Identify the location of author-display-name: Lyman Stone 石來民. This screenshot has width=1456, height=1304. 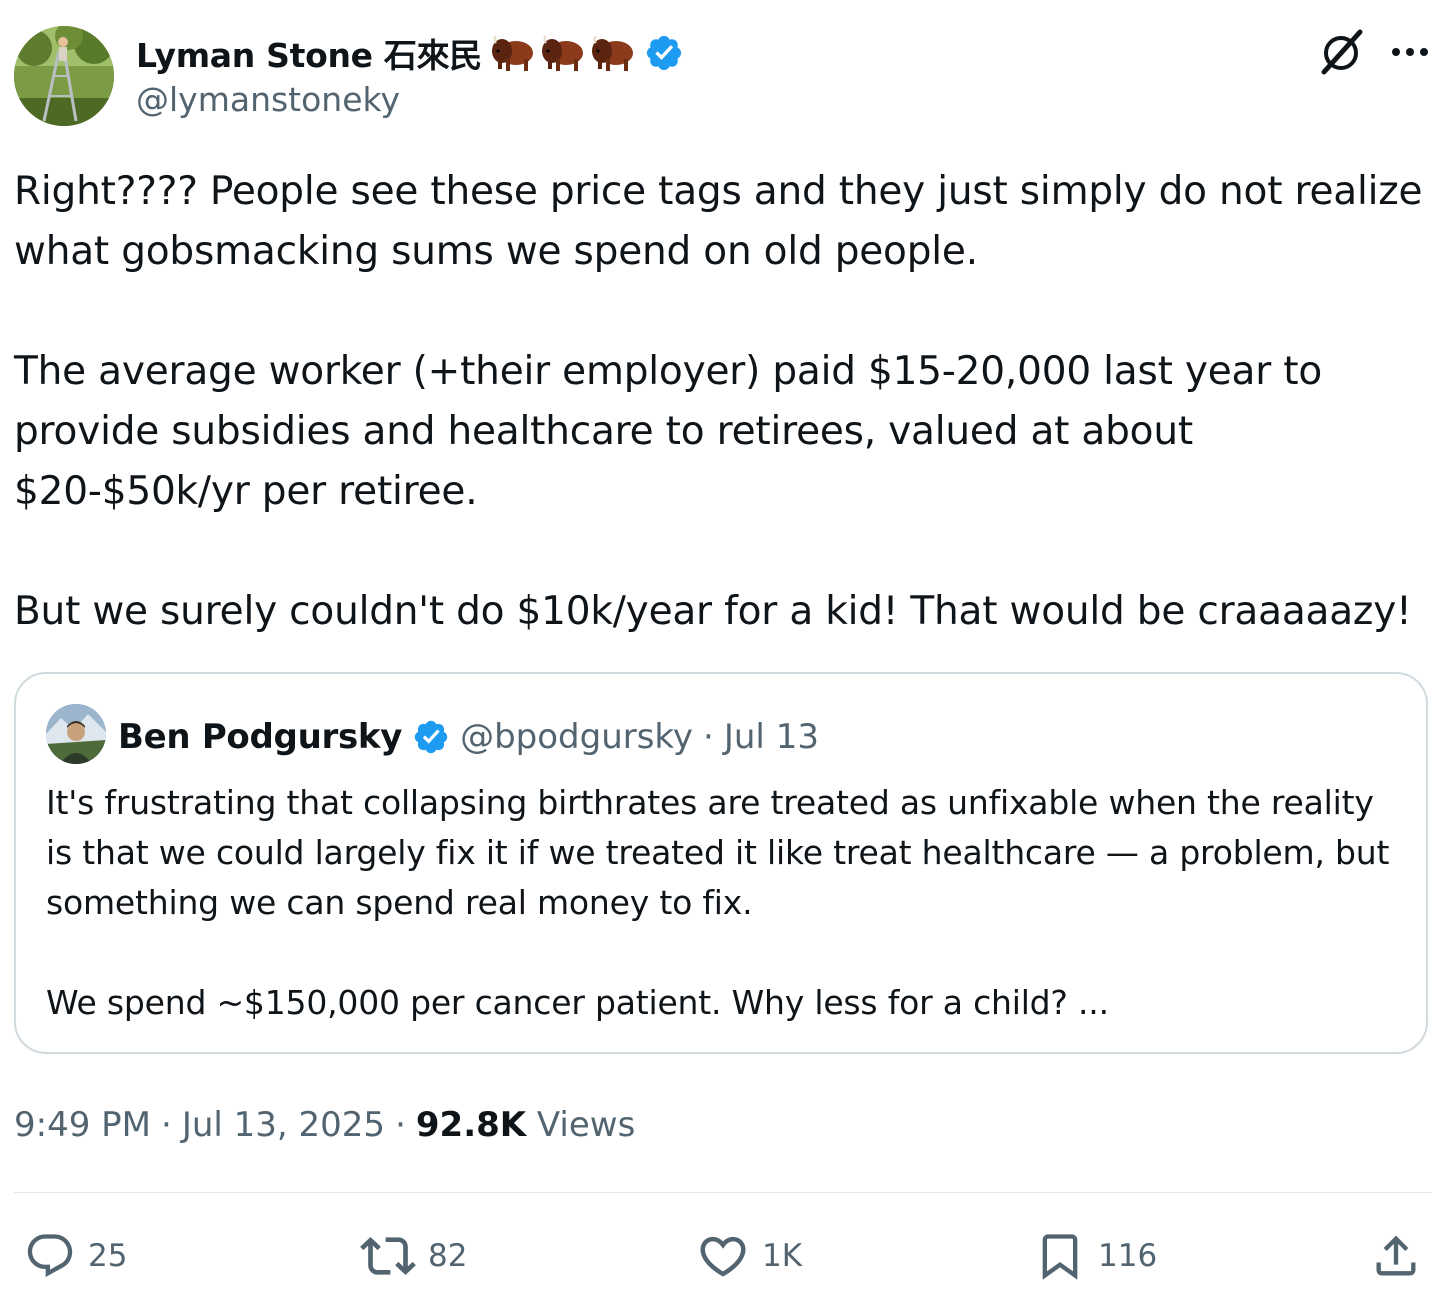
(309, 53).